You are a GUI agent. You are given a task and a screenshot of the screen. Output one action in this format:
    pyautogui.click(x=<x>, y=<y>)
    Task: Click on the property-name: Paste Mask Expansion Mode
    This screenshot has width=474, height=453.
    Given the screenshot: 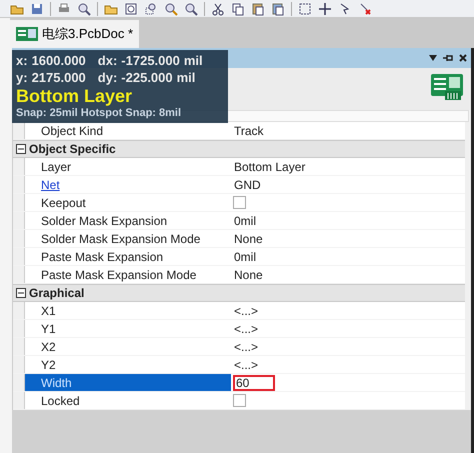 What is the action you would take?
    pyautogui.click(x=128, y=274)
    